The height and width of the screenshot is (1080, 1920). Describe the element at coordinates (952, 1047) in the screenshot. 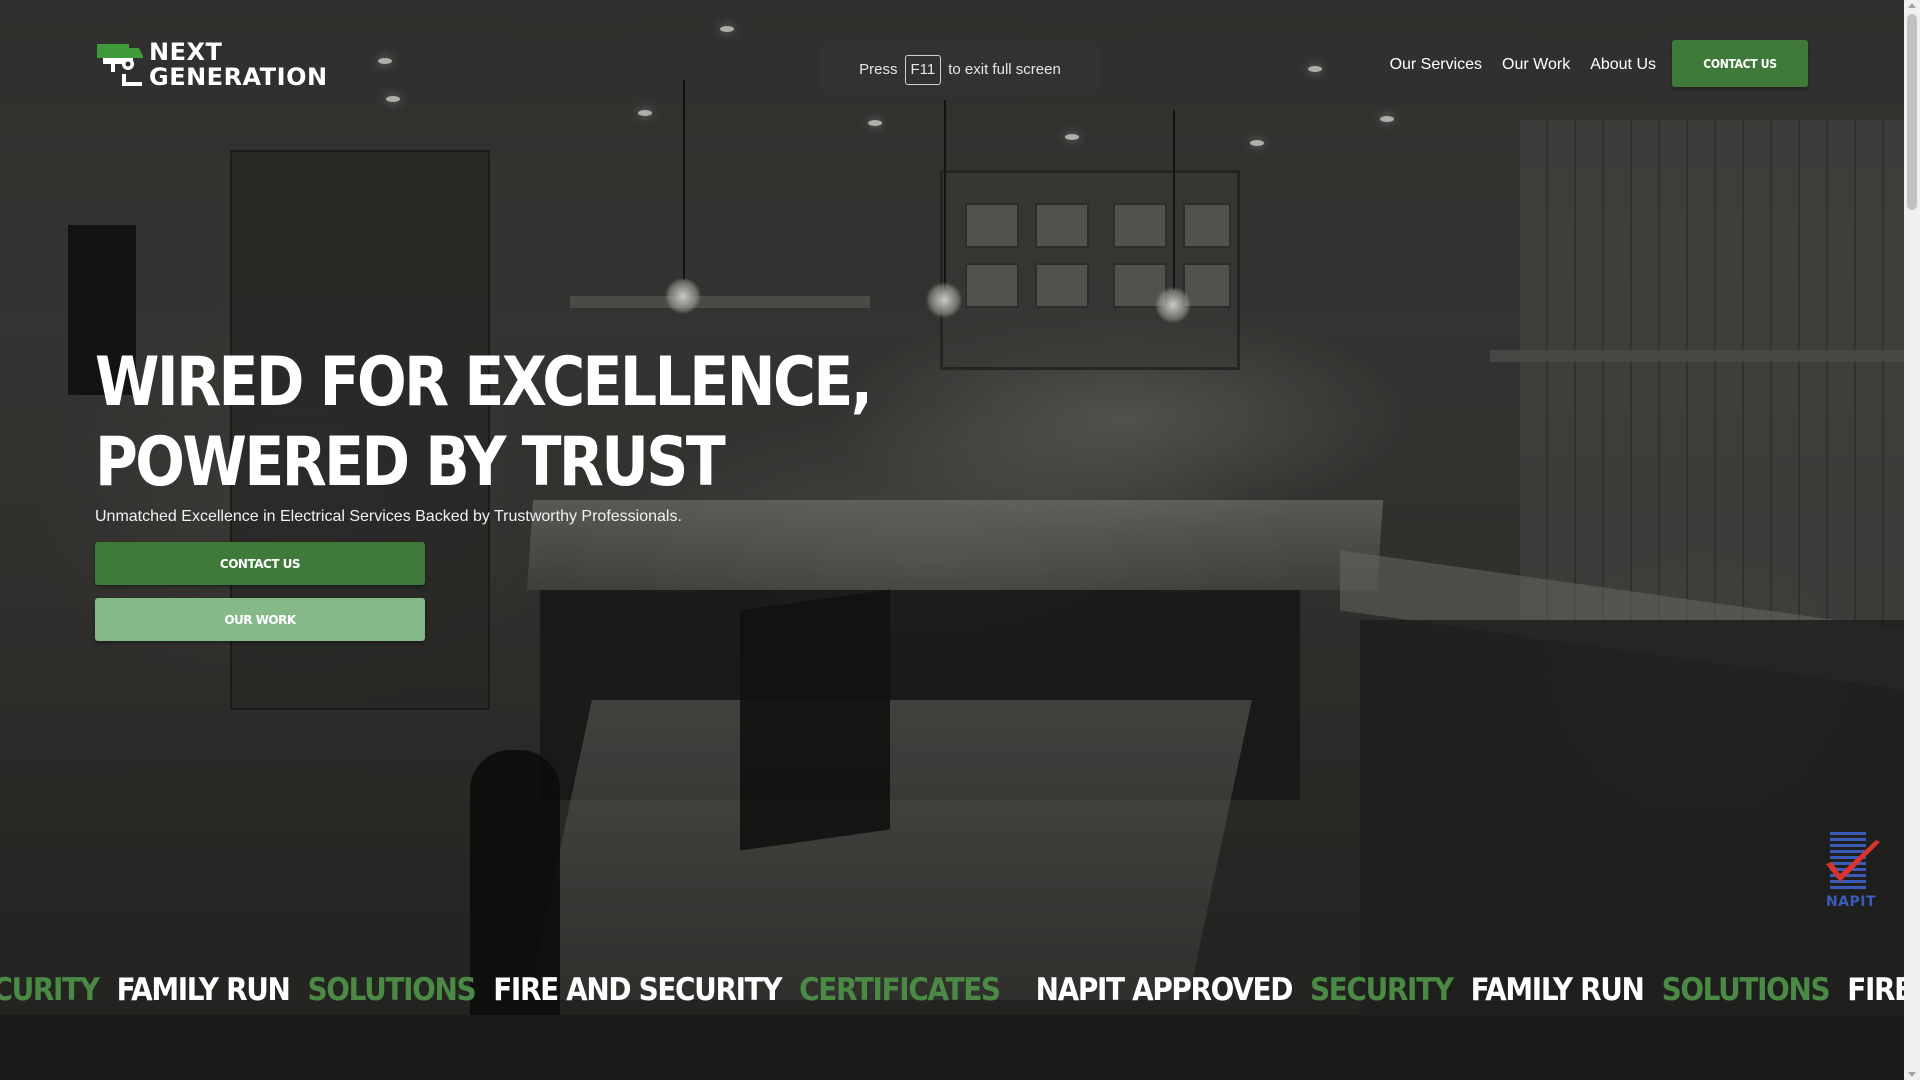

I see `page-bottom-band` at that location.